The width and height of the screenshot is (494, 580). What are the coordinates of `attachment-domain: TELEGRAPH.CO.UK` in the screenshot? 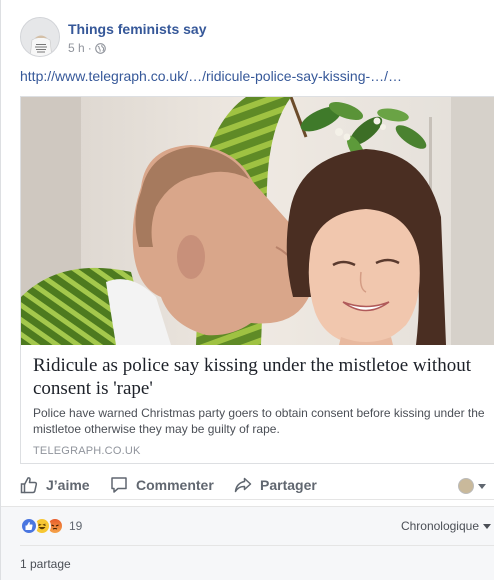 It's located at (87, 451).